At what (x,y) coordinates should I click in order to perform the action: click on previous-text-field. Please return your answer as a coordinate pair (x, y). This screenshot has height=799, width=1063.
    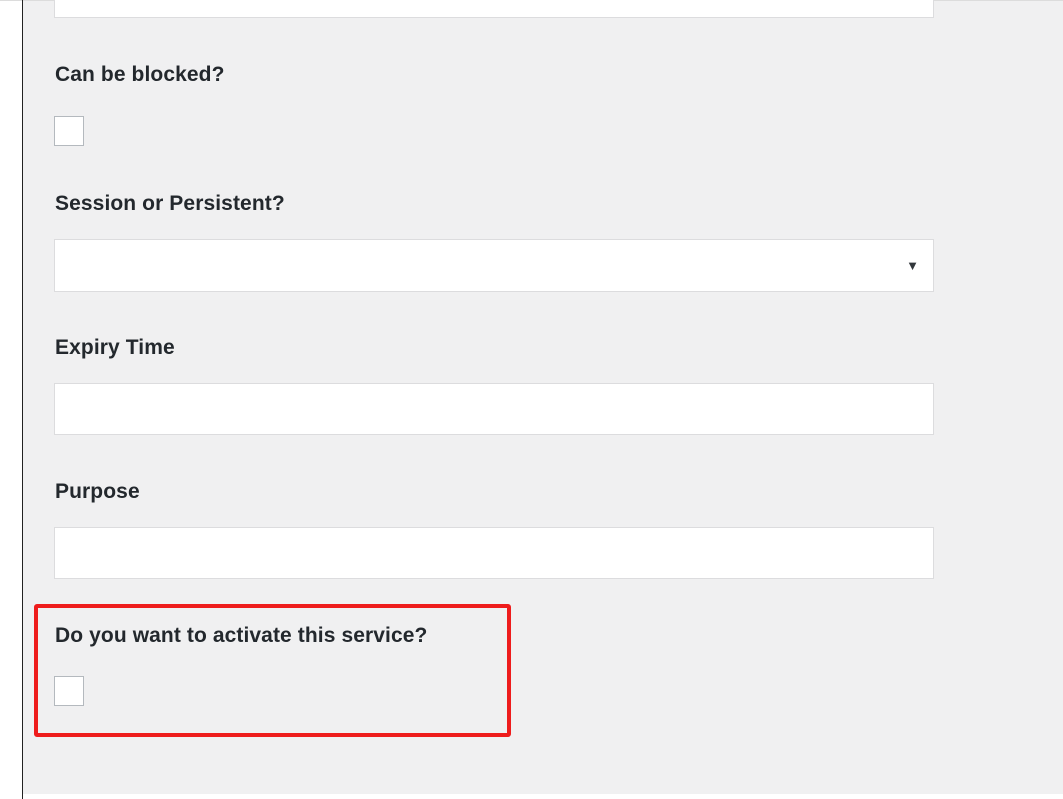
    Looking at the image, I should click on (494, 9).